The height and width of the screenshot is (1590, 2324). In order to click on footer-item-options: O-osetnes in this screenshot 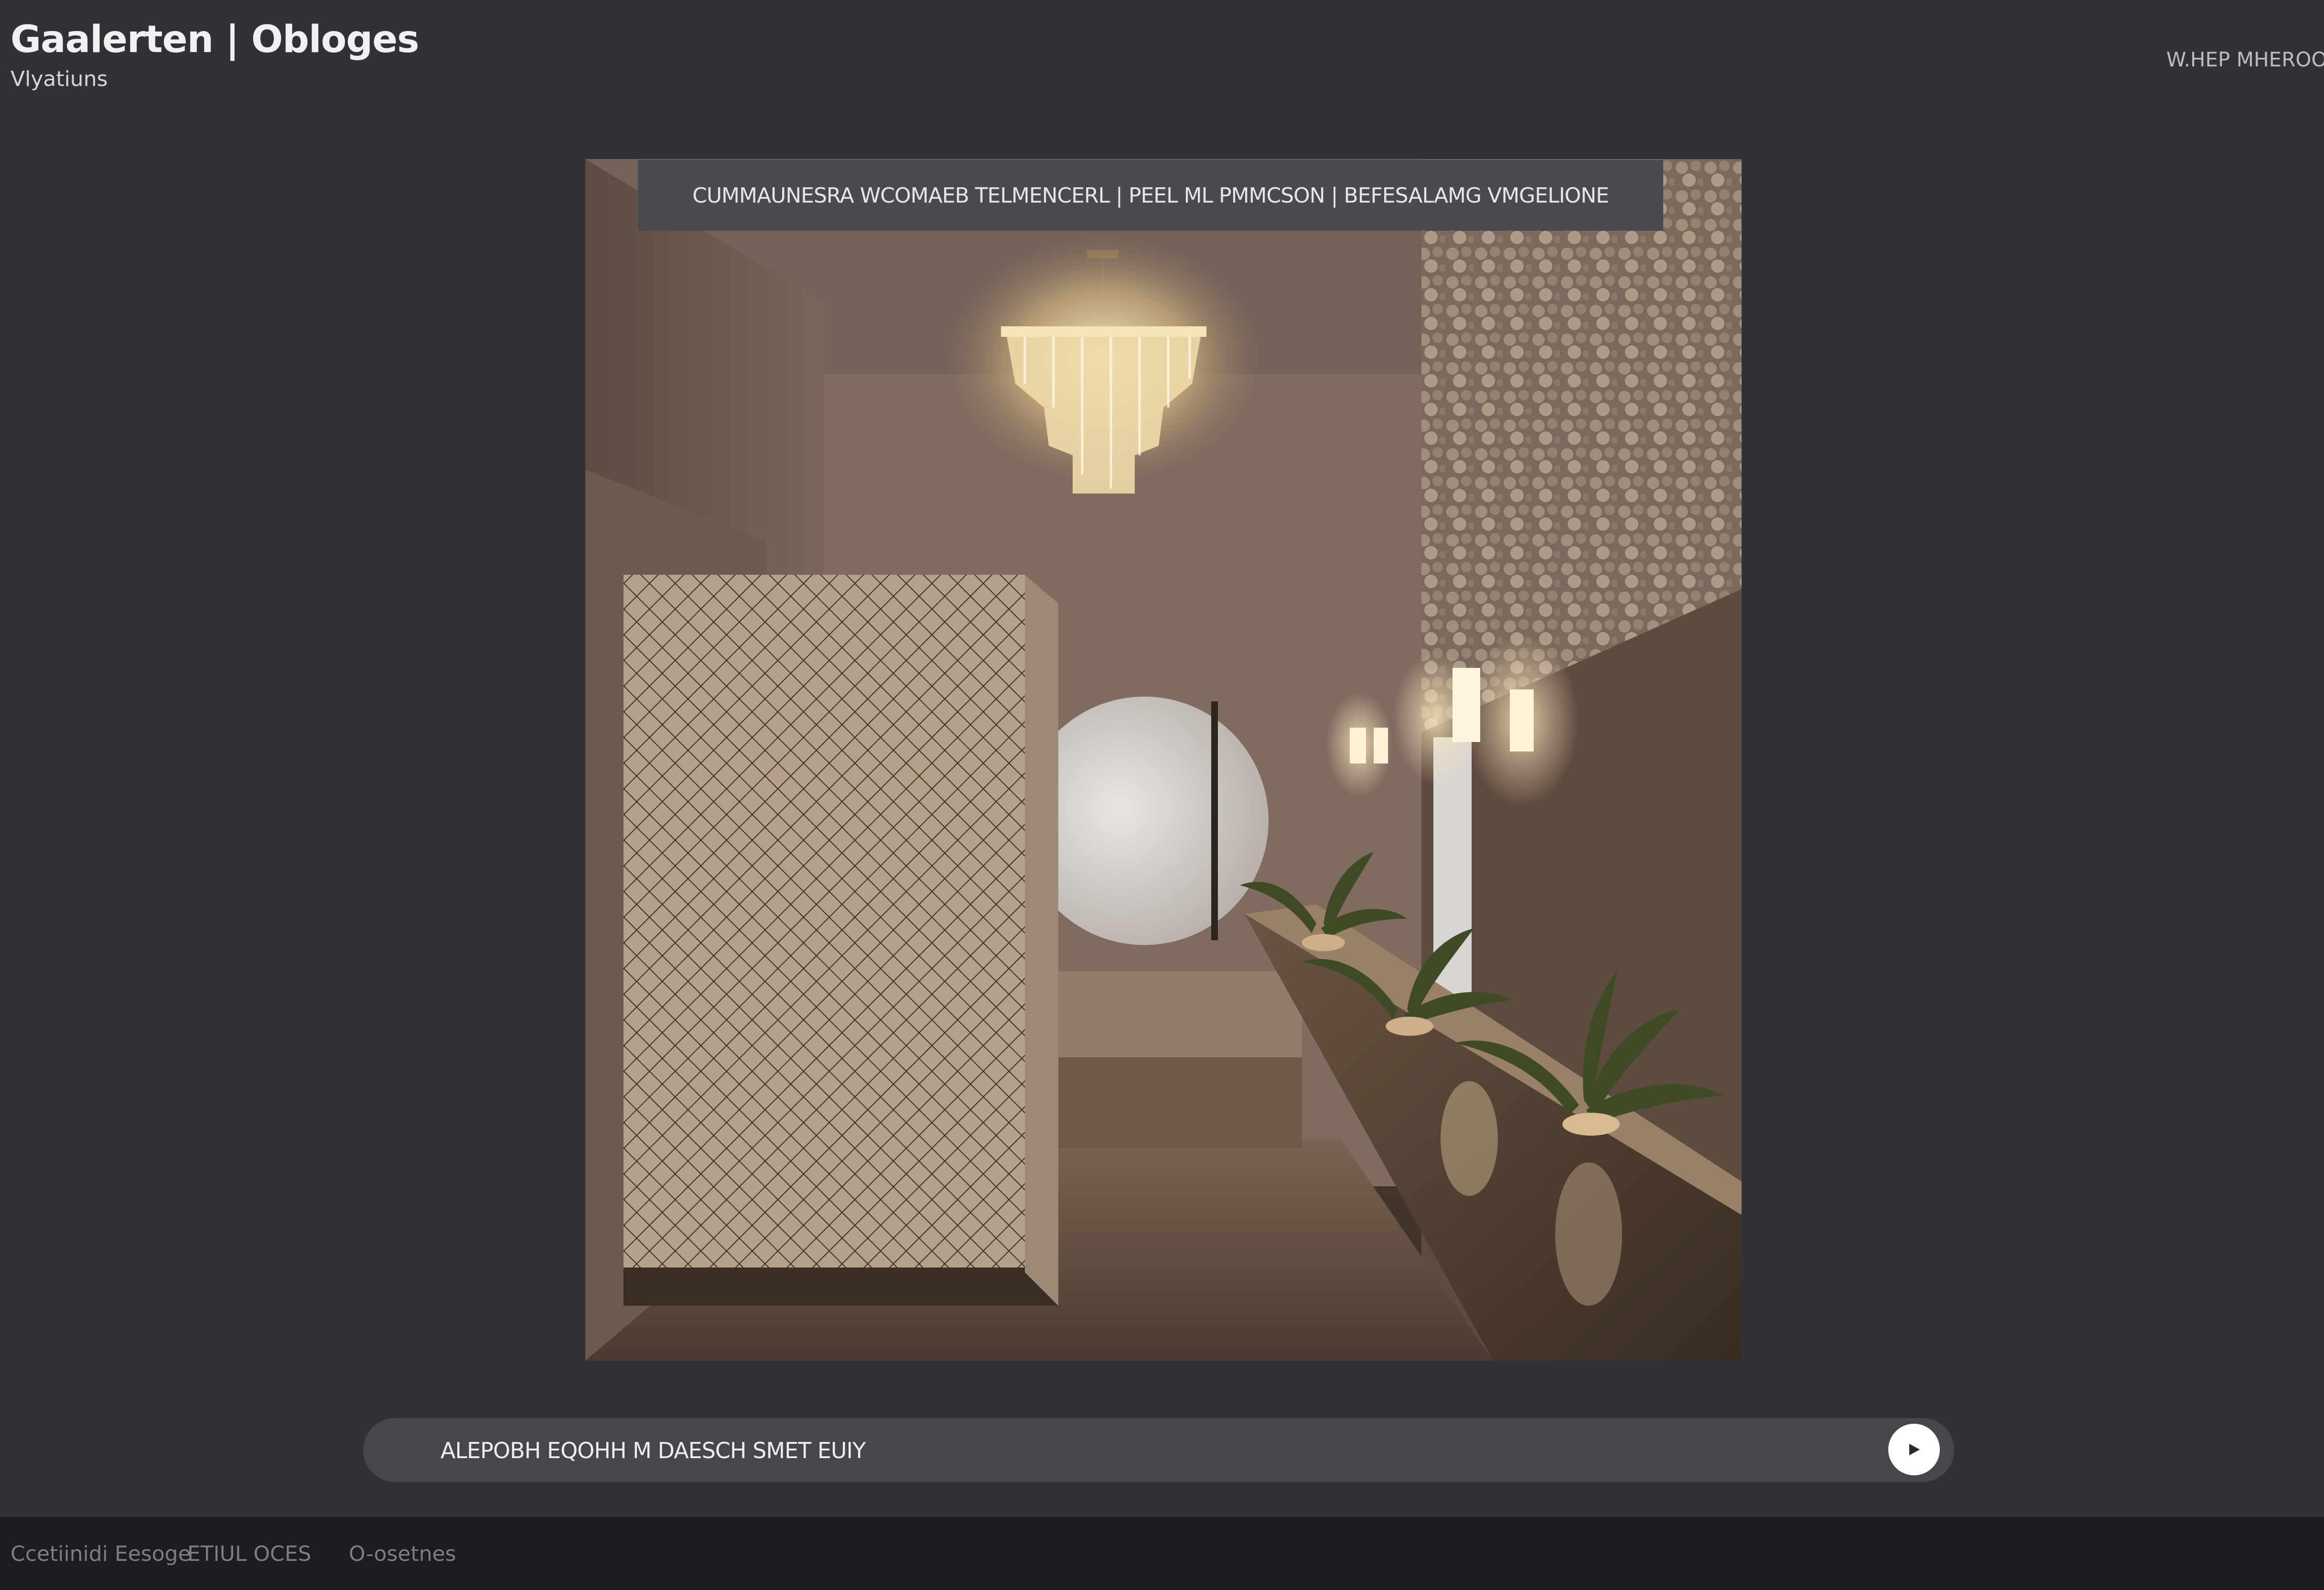, I will do `click(402, 1554)`.